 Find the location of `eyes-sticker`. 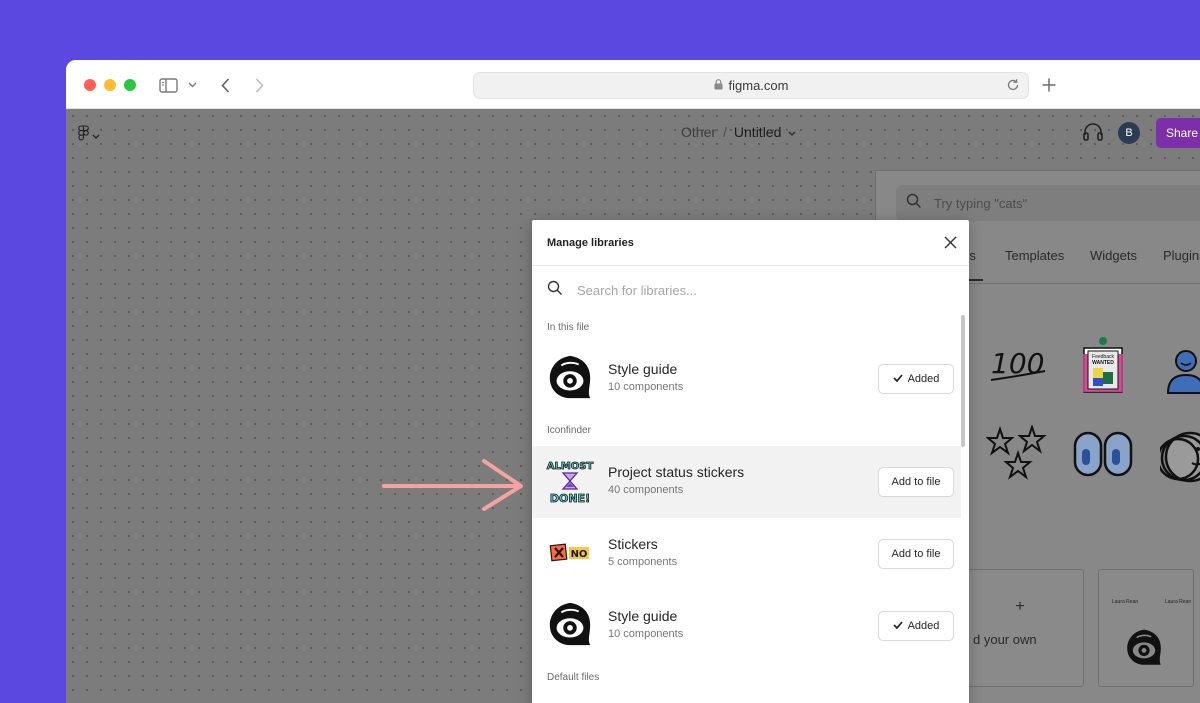

eyes-sticker is located at coordinates (1103, 456).